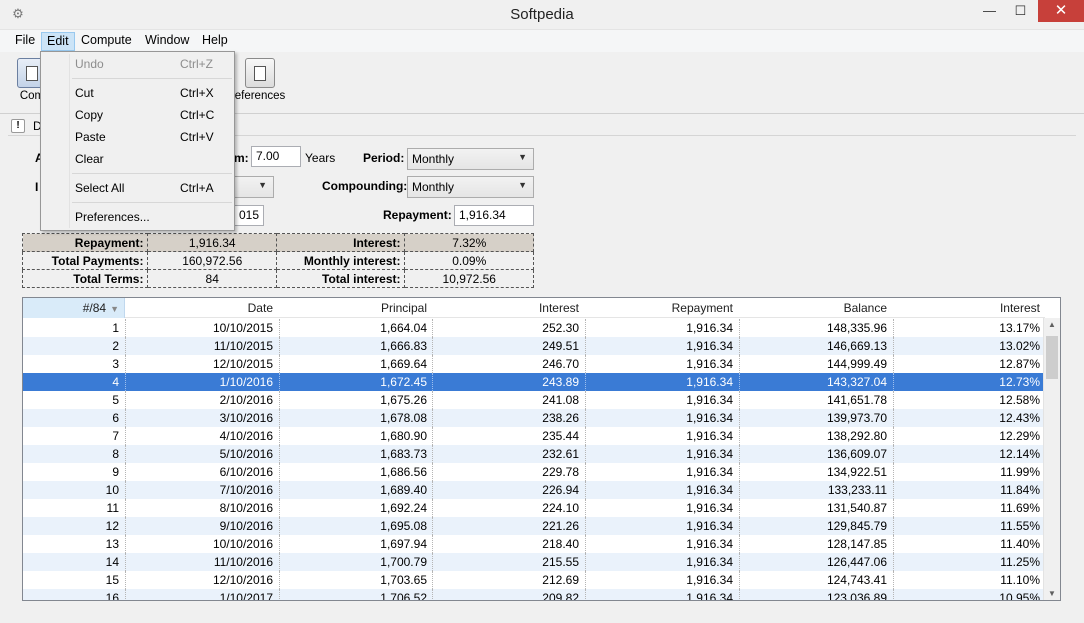 This screenshot has width=1084, height=623. What do you see at coordinates (71, 308) in the screenshot?
I see `column-header-index: #/84 ▼` at bounding box center [71, 308].